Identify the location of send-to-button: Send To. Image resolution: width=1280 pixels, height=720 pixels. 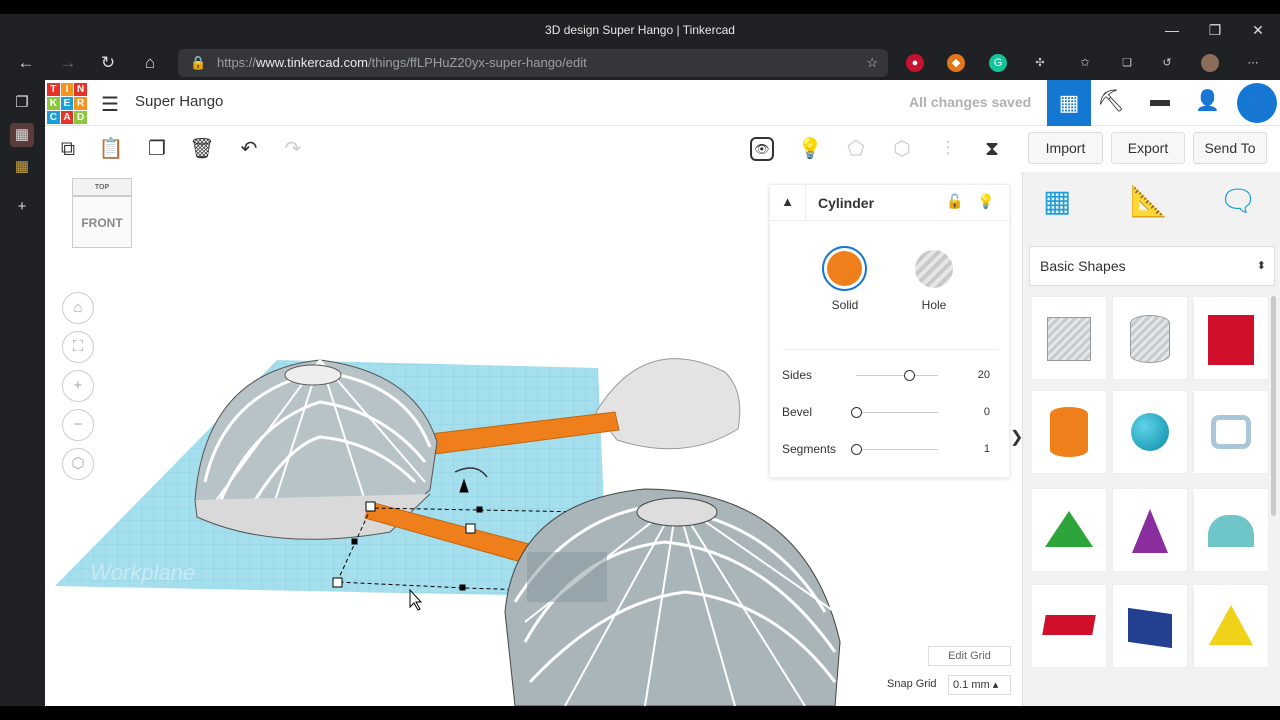
(1230, 148).